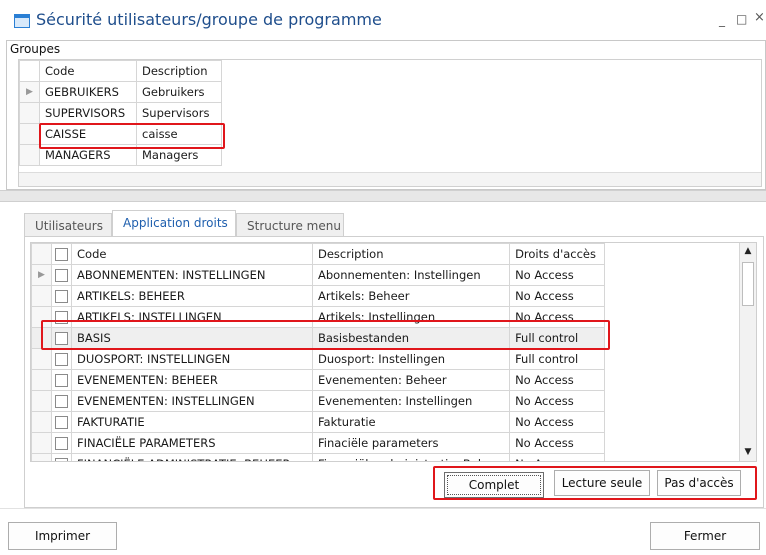  What do you see at coordinates (22, 21) in the screenshot?
I see `window-icon` at bounding box center [22, 21].